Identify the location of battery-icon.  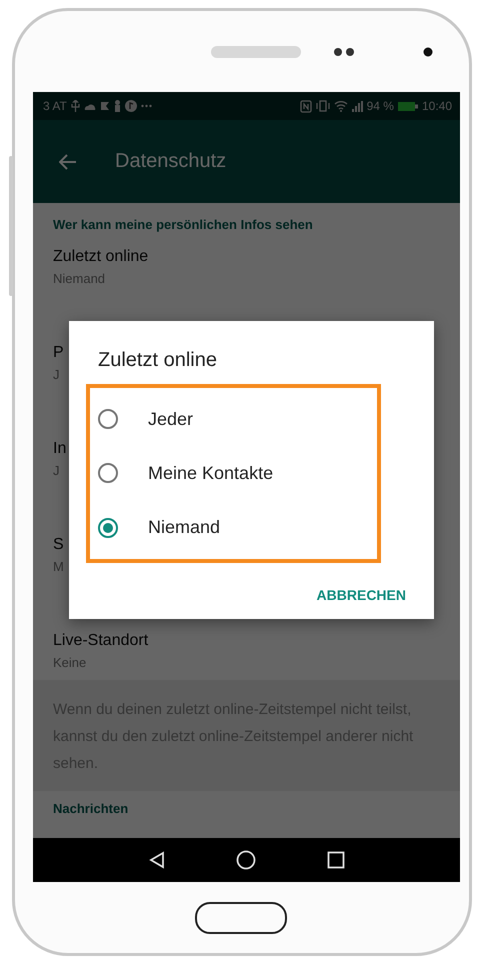
(408, 106).